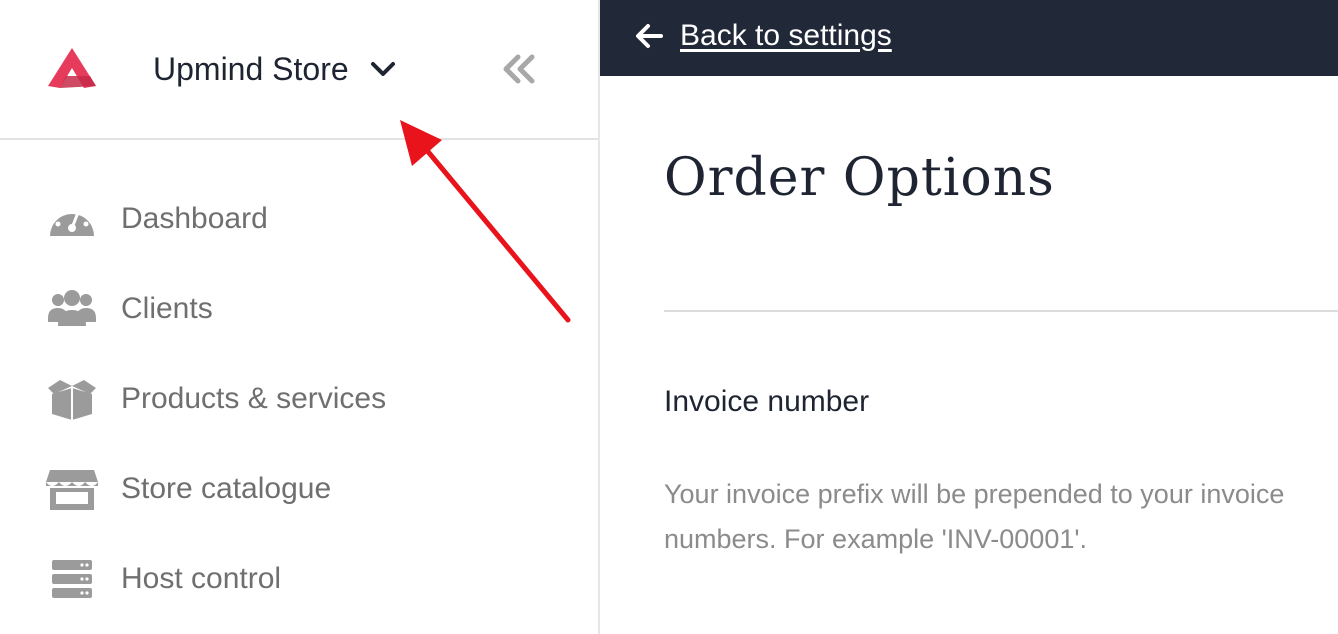 This screenshot has height=634, width=1338. What do you see at coordinates (72, 68) in the screenshot?
I see `upmind-logo-icon` at bounding box center [72, 68].